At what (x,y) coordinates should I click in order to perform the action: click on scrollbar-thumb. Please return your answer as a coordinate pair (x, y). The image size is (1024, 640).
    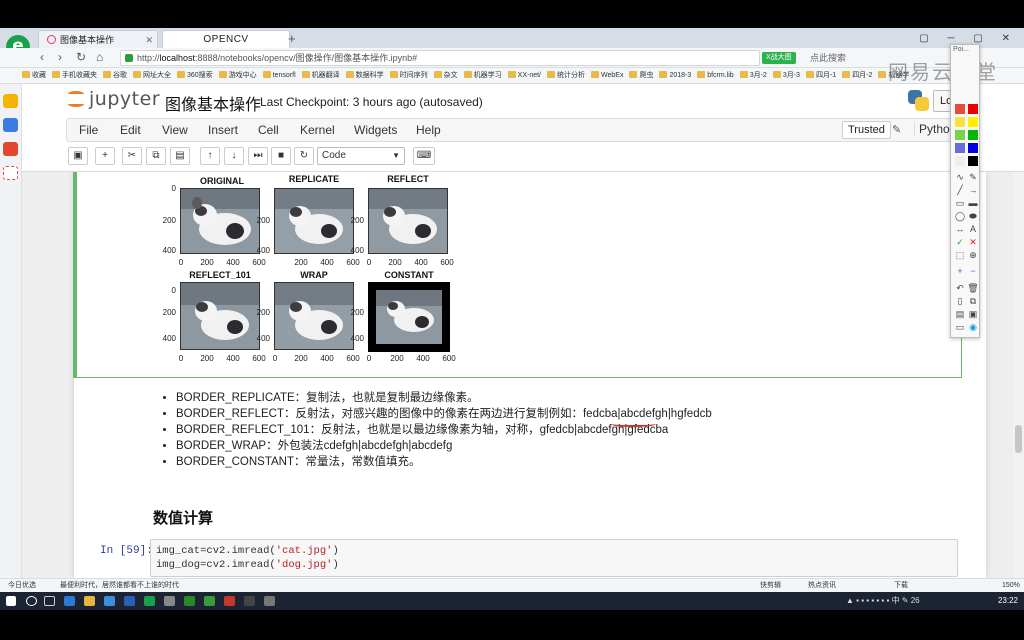
    Looking at the image, I should click on (1018, 439).